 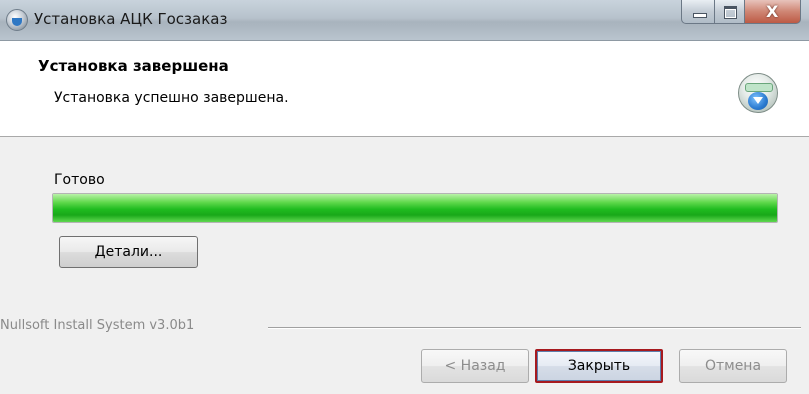 I want to click on cancel-button: Отмена, so click(x=733, y=366).